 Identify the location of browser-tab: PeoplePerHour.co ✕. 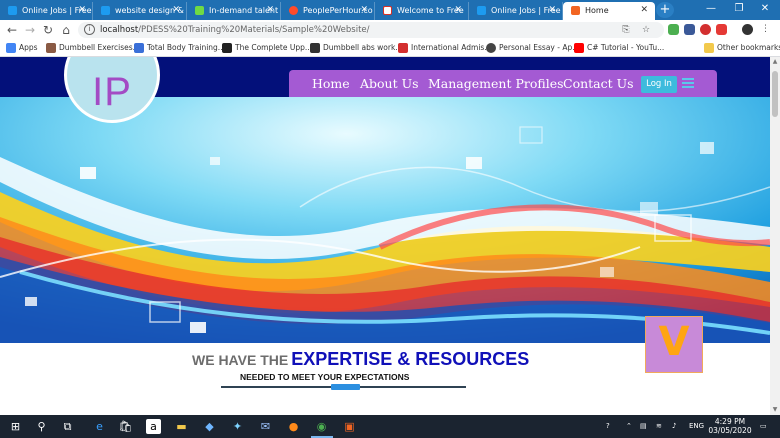
(328, 11).